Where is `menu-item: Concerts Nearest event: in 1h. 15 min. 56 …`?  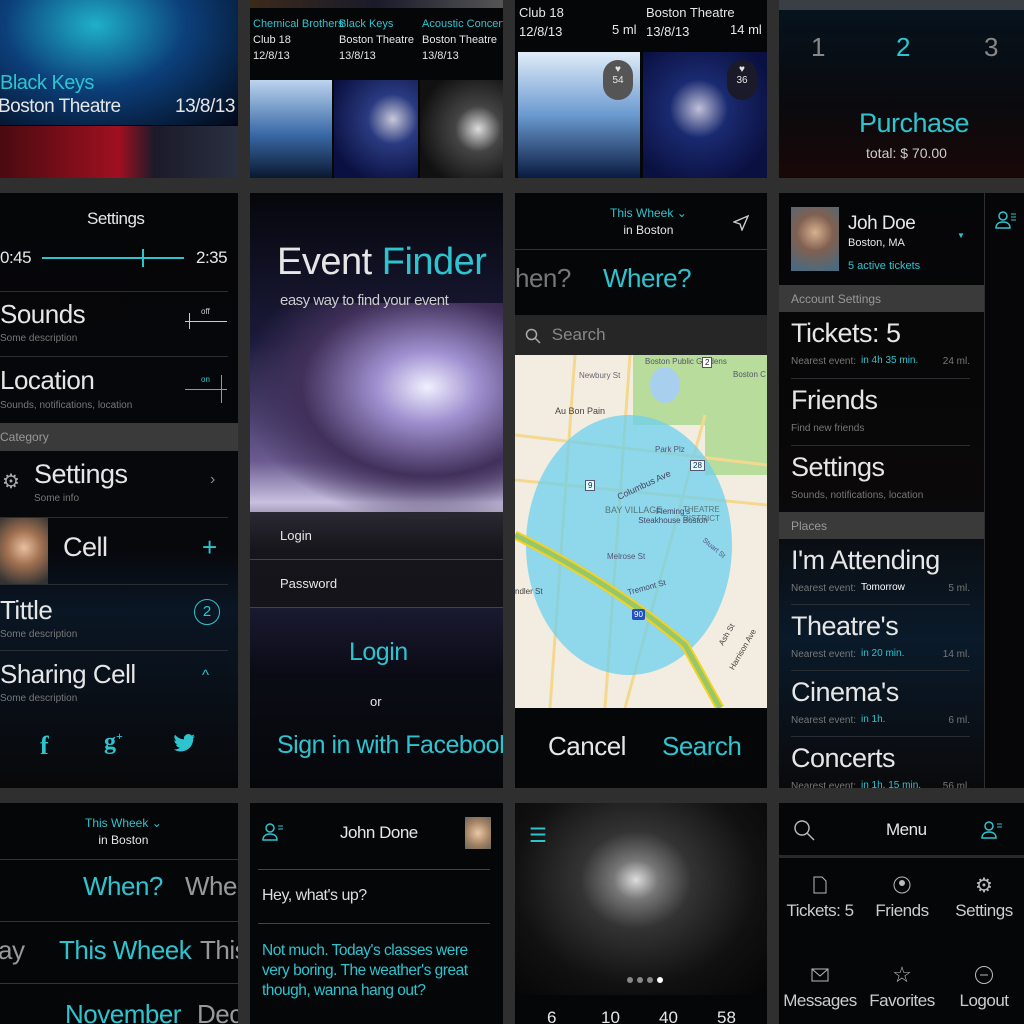
menu-item: Concerts Nearest event: in 1h. 15 min. 56 … is located at coordinates (880, 762).